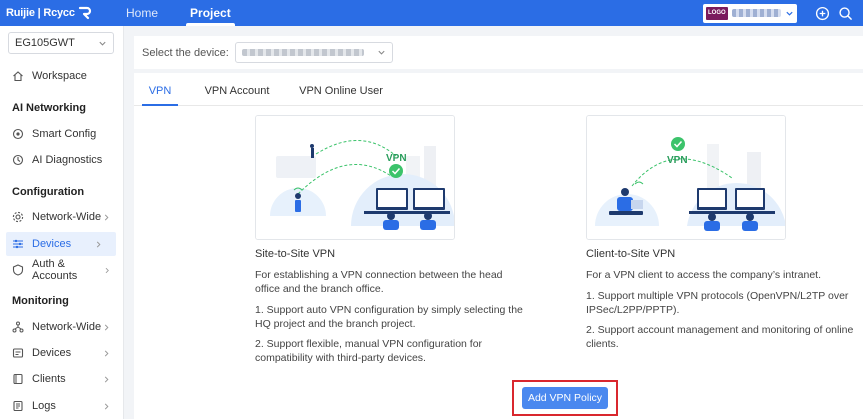  What do you see at coordinates (18, 76) in the screenshot?
I see `home-icon` at bounding box center [18, 76].